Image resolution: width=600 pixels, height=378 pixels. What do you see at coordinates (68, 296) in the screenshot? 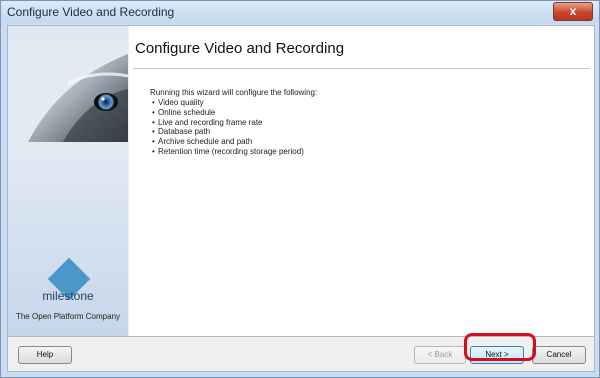
I see `milestone-logo-text: milestone` at bounding box center [68, 296].